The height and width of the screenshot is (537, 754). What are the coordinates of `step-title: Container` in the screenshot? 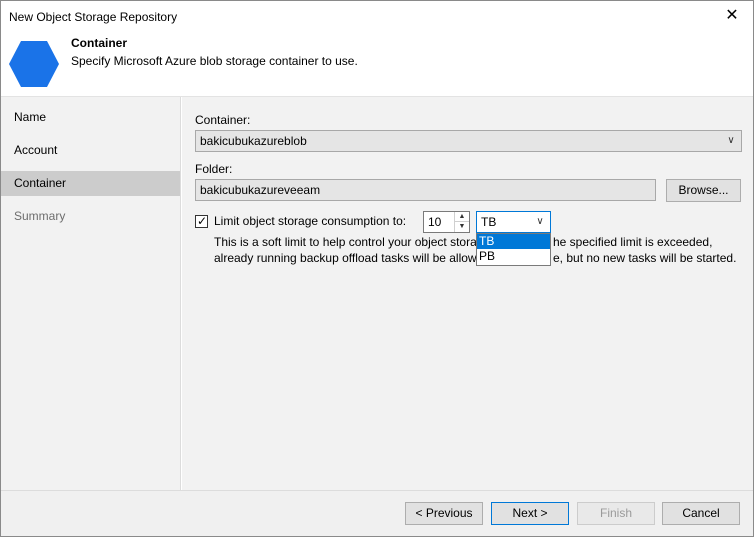 It's located at (99, 43).